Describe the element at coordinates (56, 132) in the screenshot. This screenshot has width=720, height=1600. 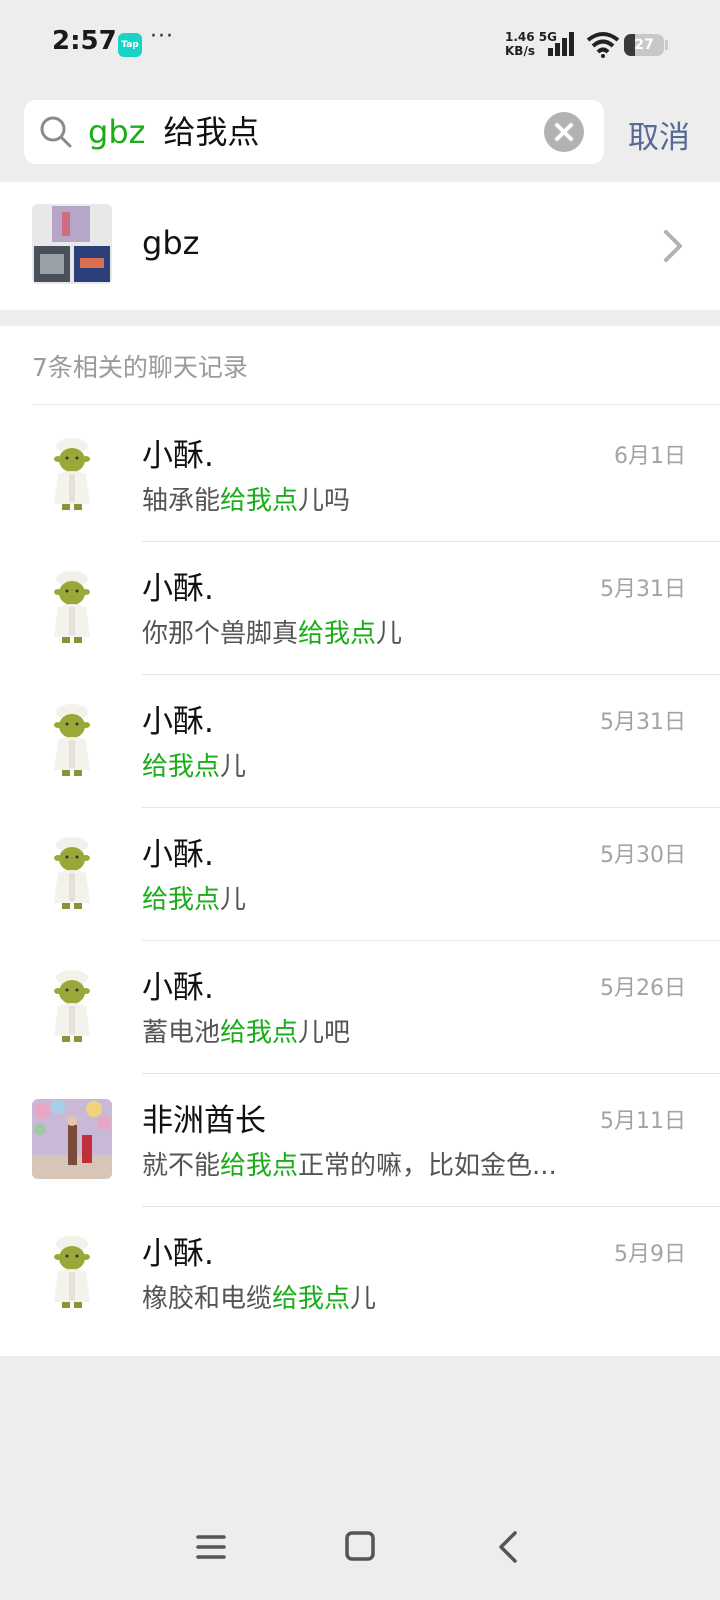
I see `search-icon` at that location.